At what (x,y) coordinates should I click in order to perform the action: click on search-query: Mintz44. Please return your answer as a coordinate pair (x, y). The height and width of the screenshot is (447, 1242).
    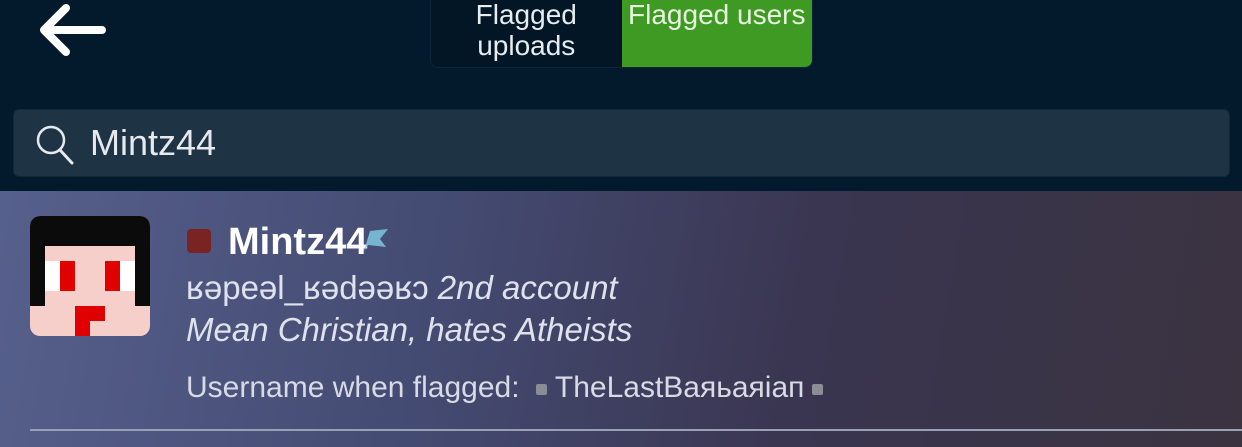
    Looking at the image, I should click on (153, 143).